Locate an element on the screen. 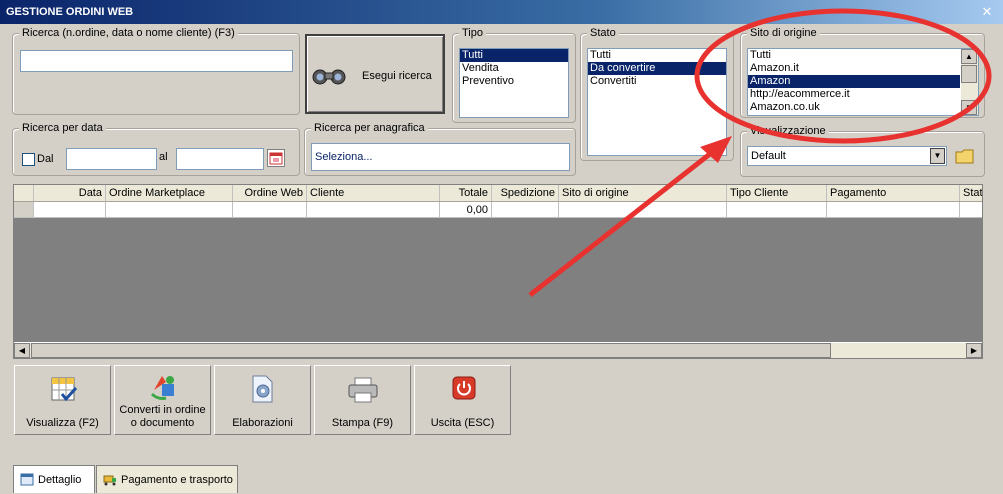 This screenshot has height=494, width=1003. converti-button: Converti in ordine o documento is located at coordinates (162, 400).